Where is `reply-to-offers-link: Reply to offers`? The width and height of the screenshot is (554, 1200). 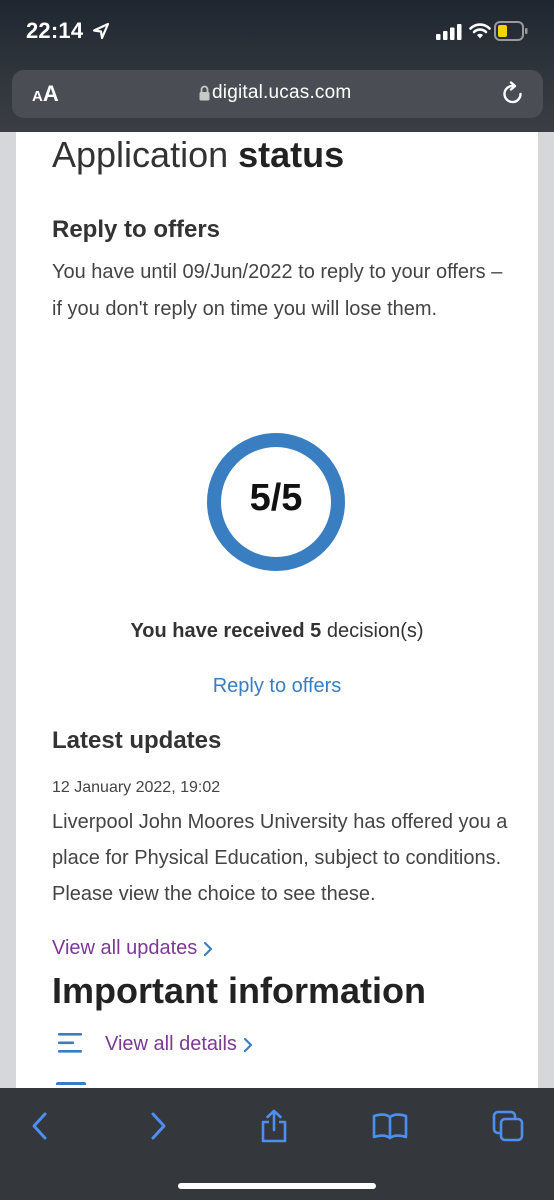 reply-to-offers-link: Reply to offers is located at coordinates (277, 686).